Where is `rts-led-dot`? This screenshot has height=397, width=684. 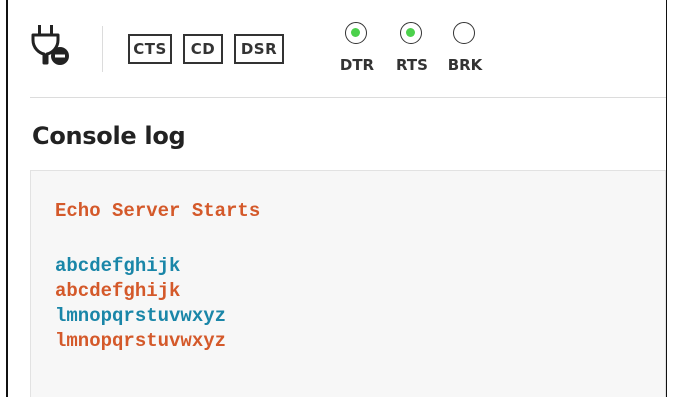 rts-led-dot is located at coordinates (410, 32).